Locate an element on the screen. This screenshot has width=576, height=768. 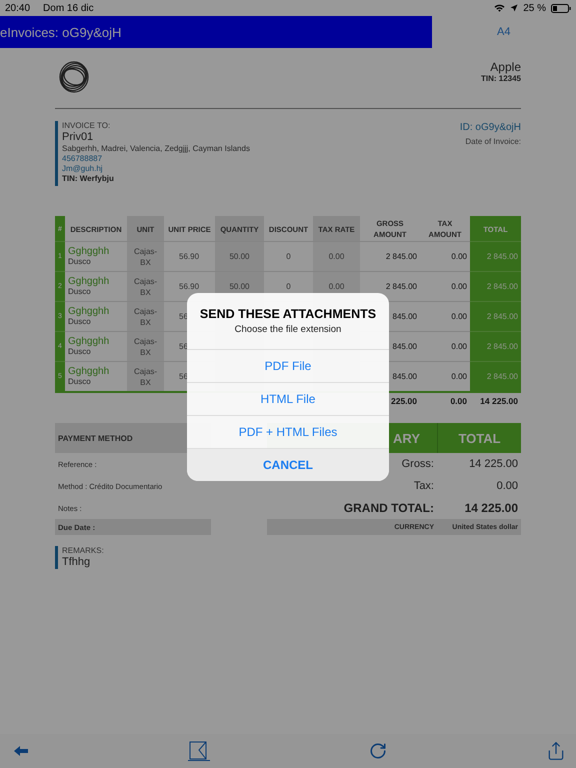
client-tin: TIN: Werfybju is located at coordinates (88, 179).